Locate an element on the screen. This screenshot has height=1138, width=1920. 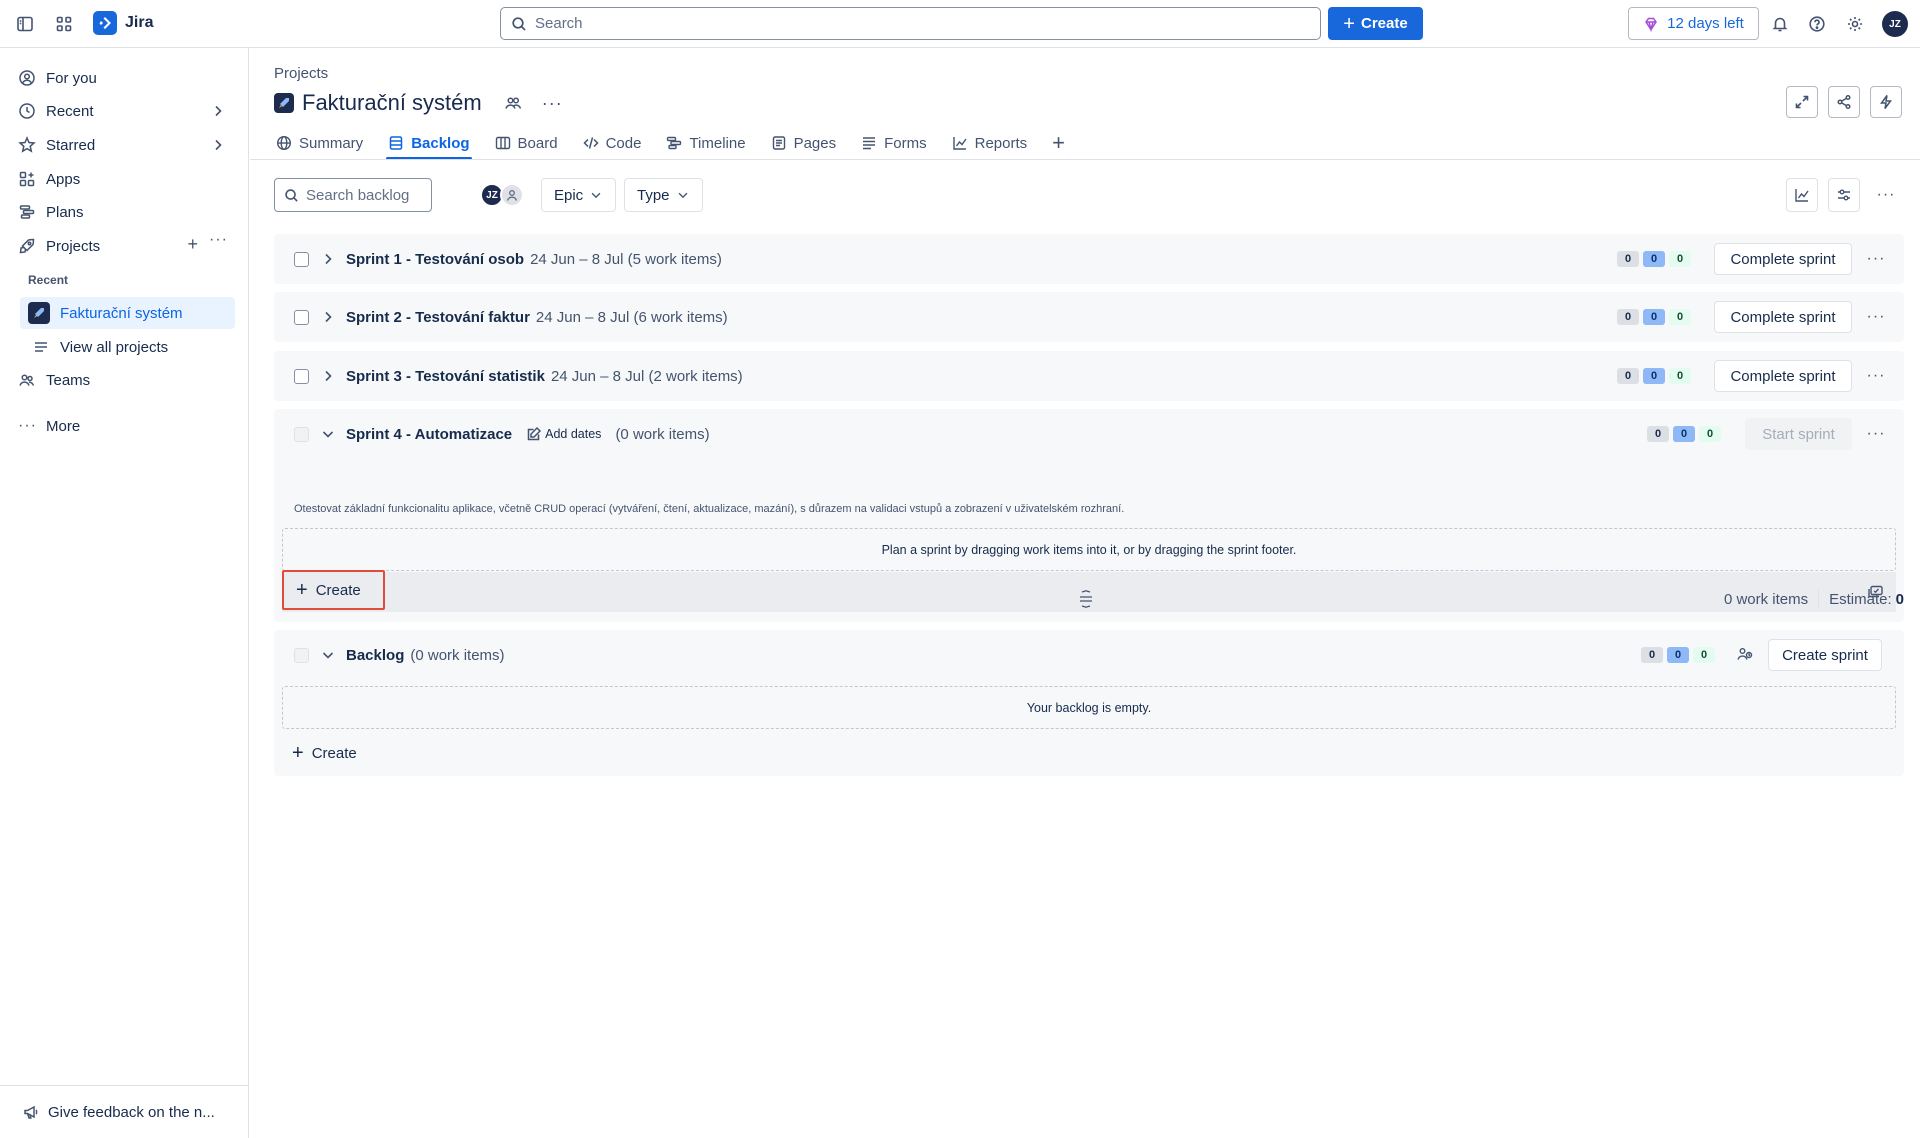
type-filter-dropdown: Type is located at coordinates (663, 195).